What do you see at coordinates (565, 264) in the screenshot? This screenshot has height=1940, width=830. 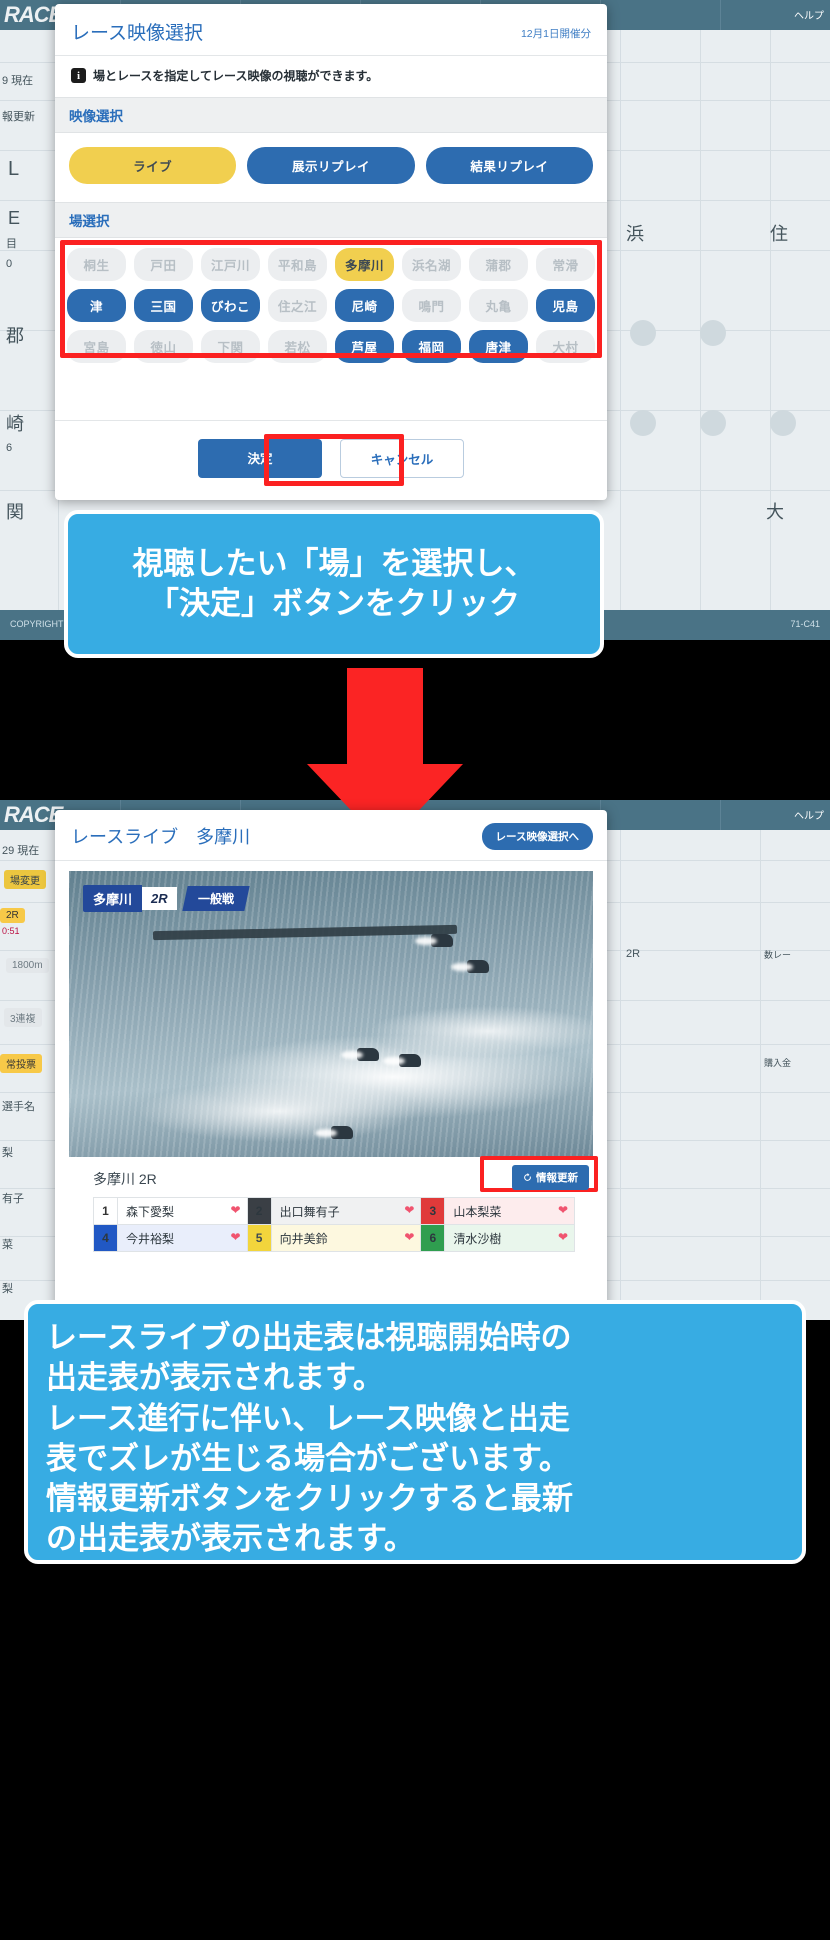 I see `venue-tokoname: 常滑` at bounding box center [565, 264].